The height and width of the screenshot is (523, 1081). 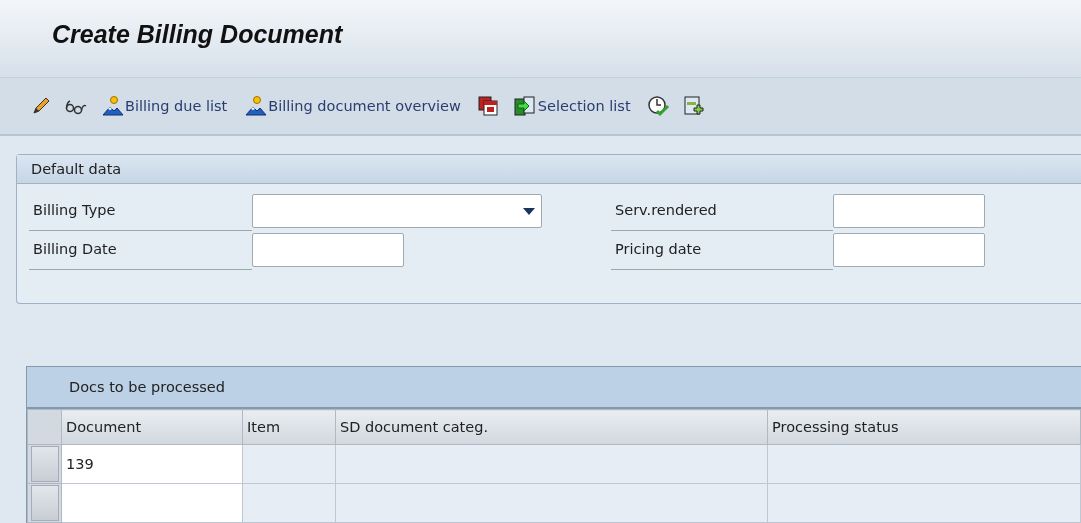 I want to click on document-plus-icon, so click(x=693, y=106).